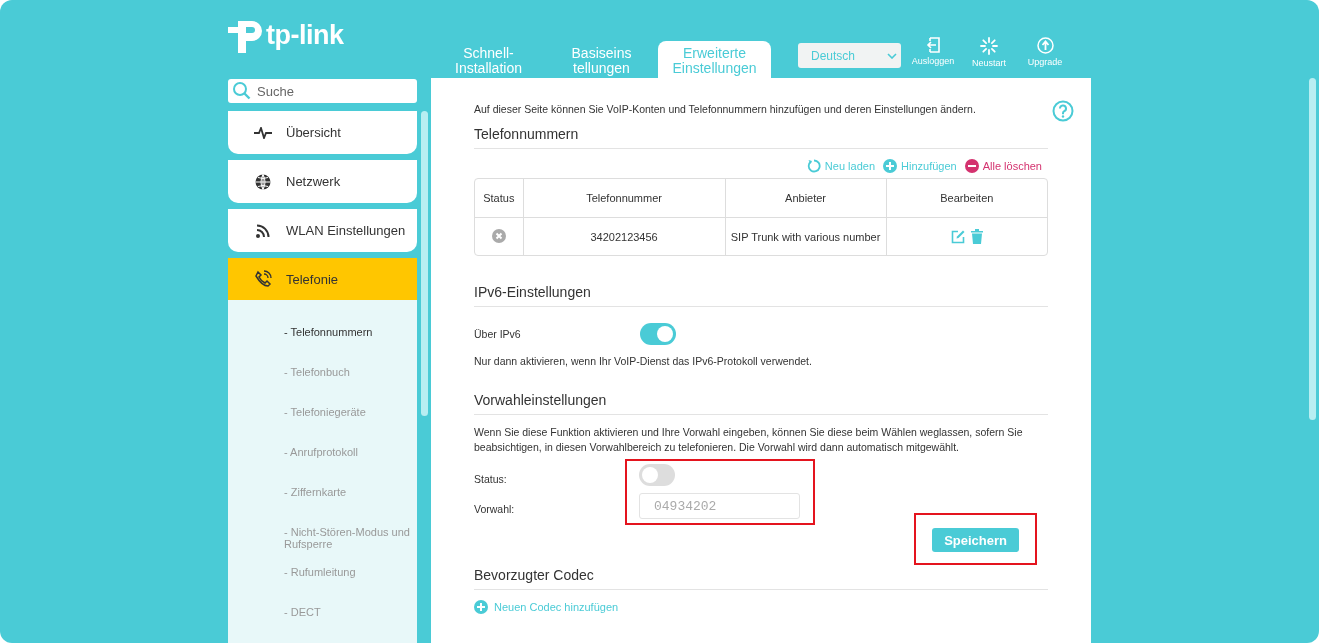 Image resolution: width=1319 pixels, height=643 pixels. What do you see at coordinates (327, 91) in the screenshot?
I see `search-input: Suche` at bounding box center [327, 91].